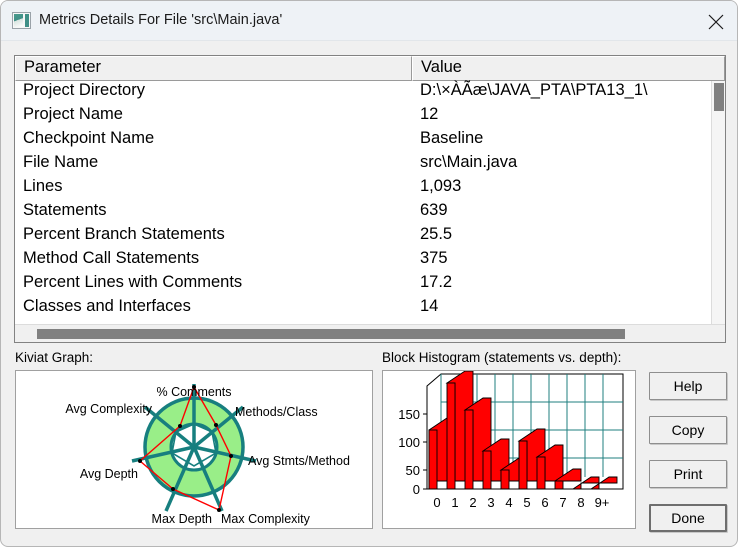  What do you see at coordinates (331, 334) in the screenshot?
I see `horizontal-scrollbar-thumb` at bounding box center [331, 334].